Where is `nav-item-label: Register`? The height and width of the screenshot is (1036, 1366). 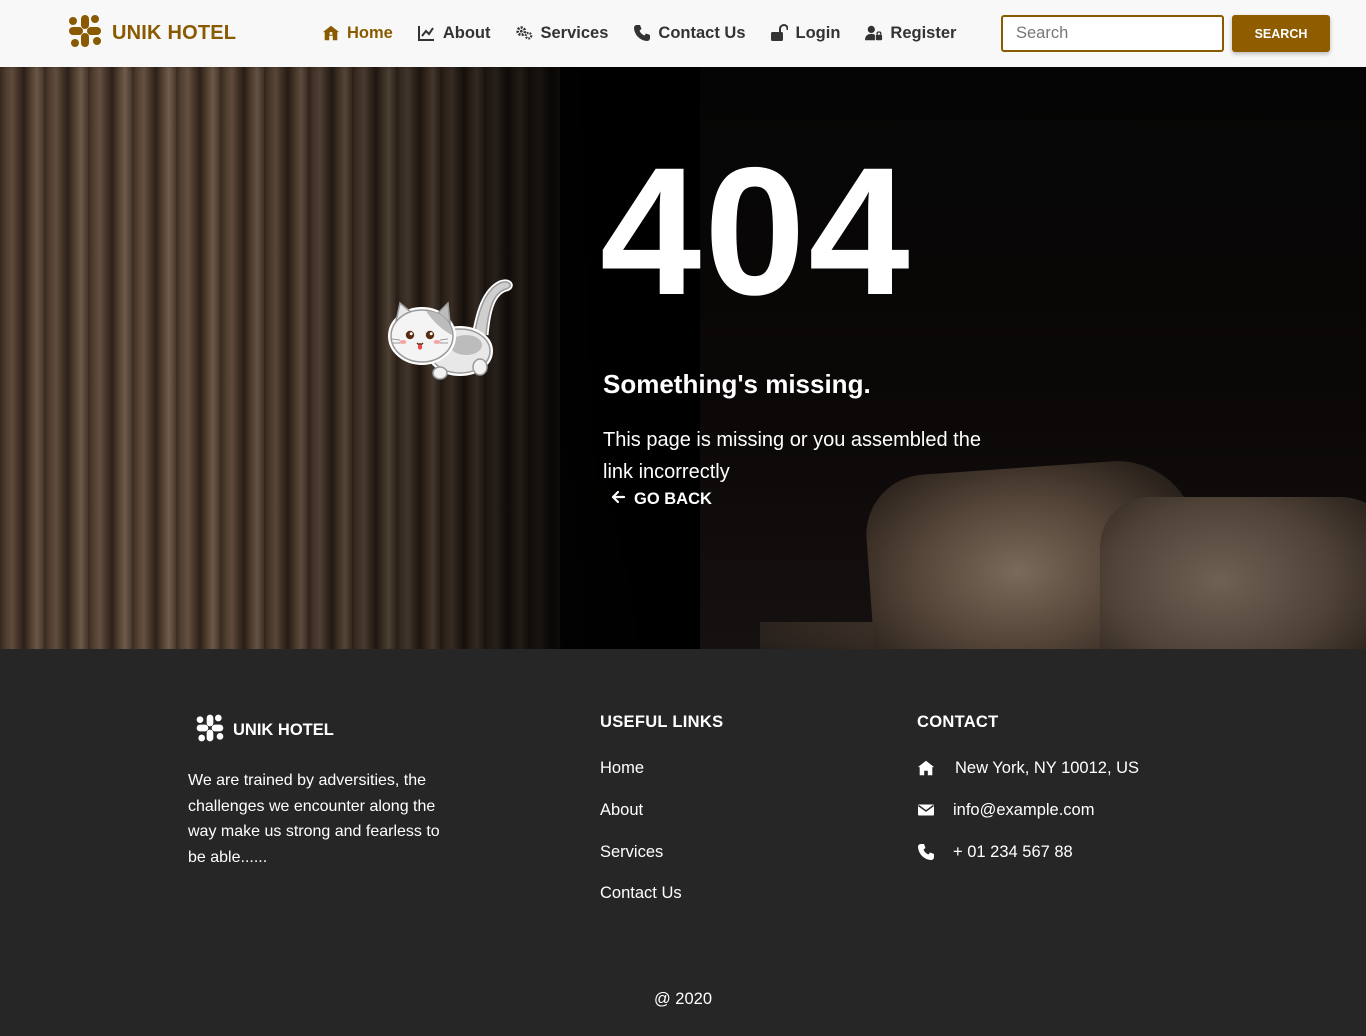 nav-item-label: Register is located at coordinates (923, 32).